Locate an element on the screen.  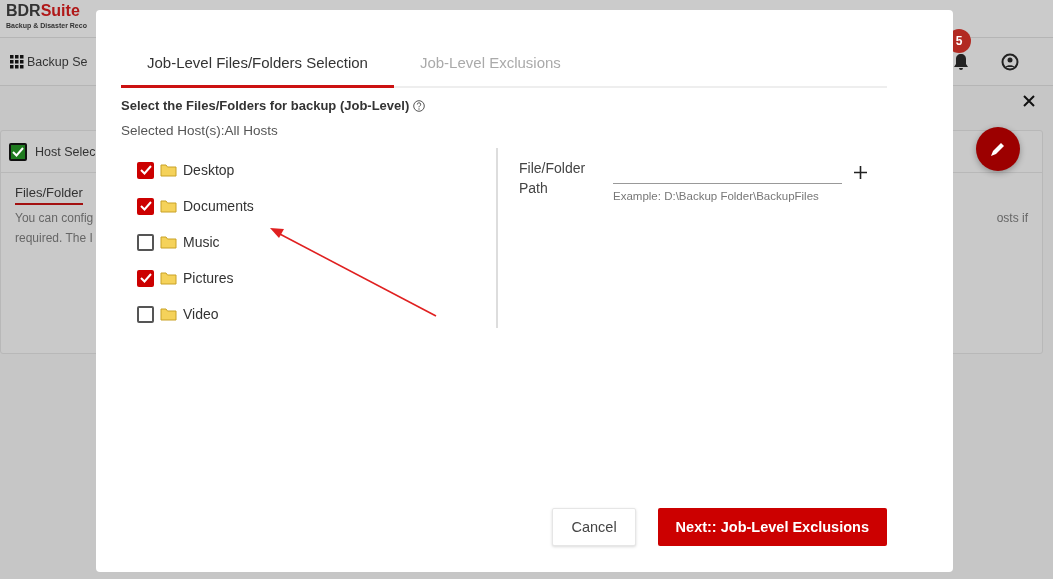
folder-name: Desktop is located at coordinates (209, 170).